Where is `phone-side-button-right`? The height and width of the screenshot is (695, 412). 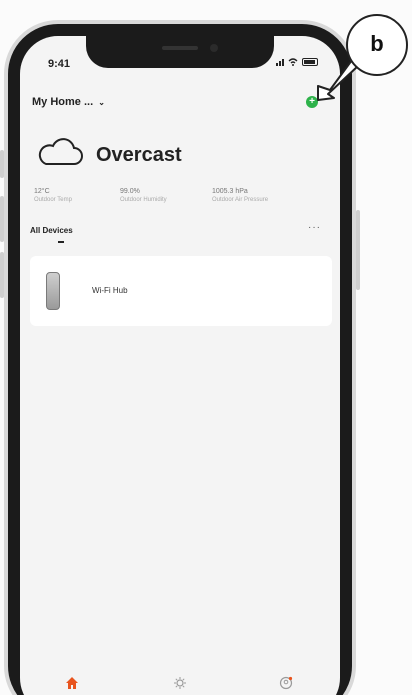
phone-side-button-right is located at coordinates (358, 250).